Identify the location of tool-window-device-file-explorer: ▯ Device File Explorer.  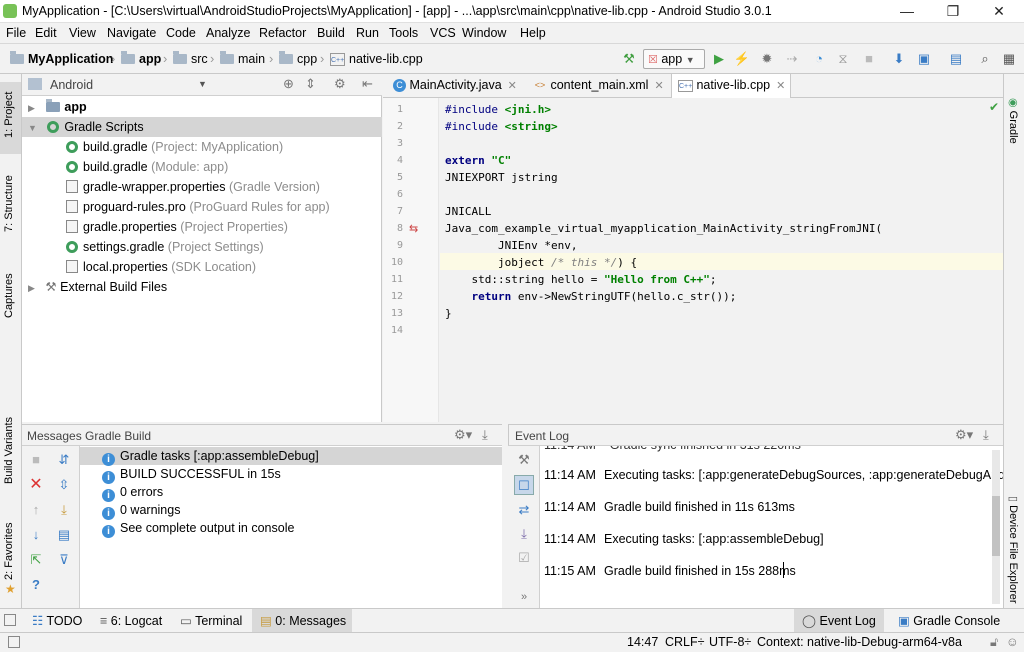
(1013, 550).